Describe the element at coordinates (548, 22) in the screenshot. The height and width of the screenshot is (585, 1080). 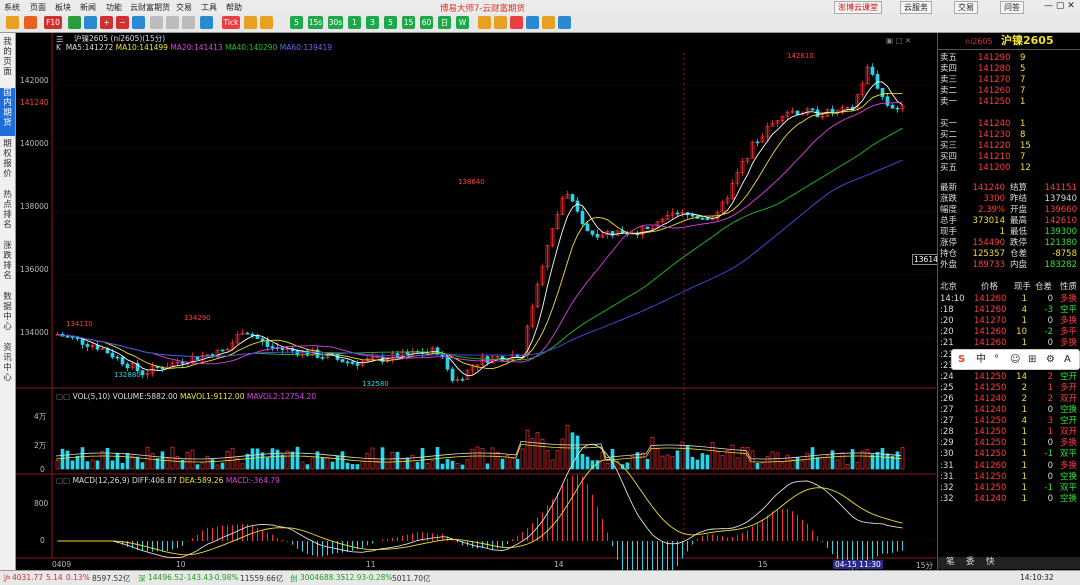
I see `note-icon` at that location.